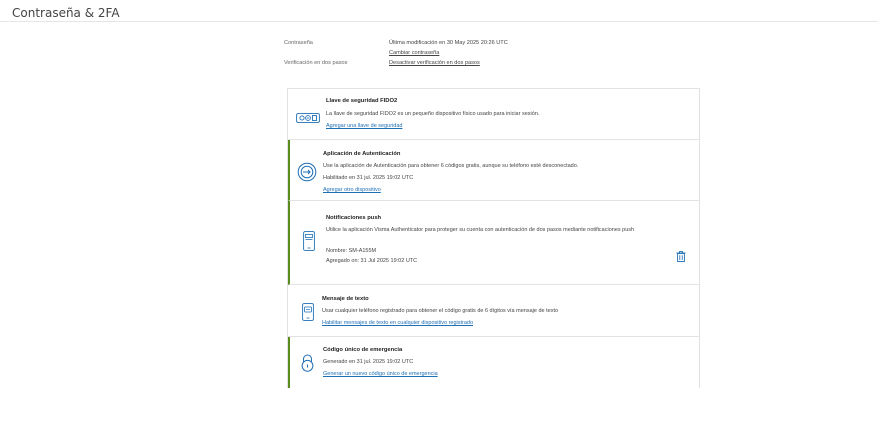 The width and height of the screenshot is (896, 436). I want to click on padlock-icon, so click(307, 365).